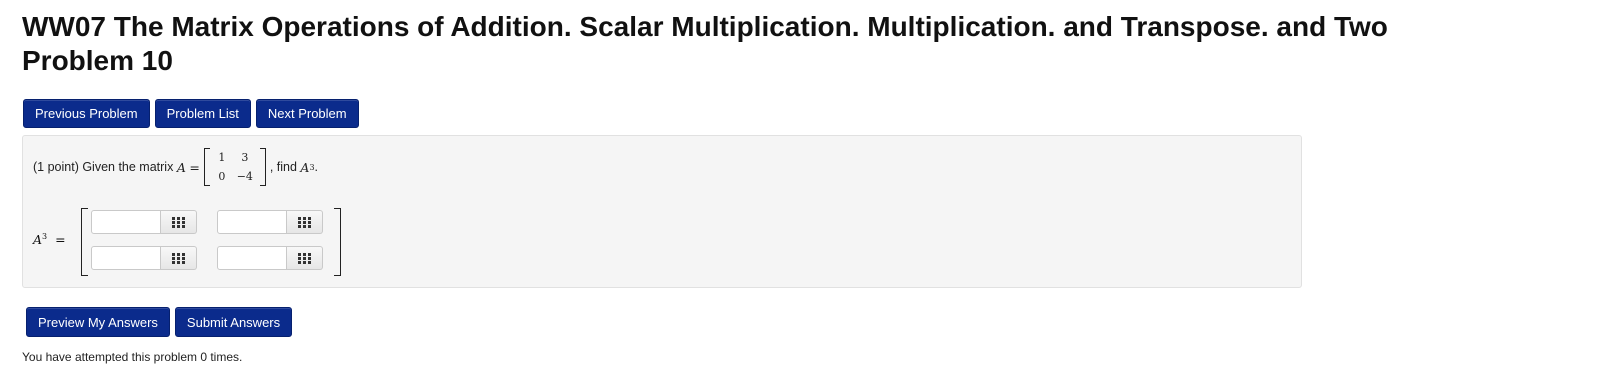 The image size is (1606, 370). Describe the element at coordinates (86, 113) in the screenshot. I see `previous-problem-button: Previous Problem` at that location.